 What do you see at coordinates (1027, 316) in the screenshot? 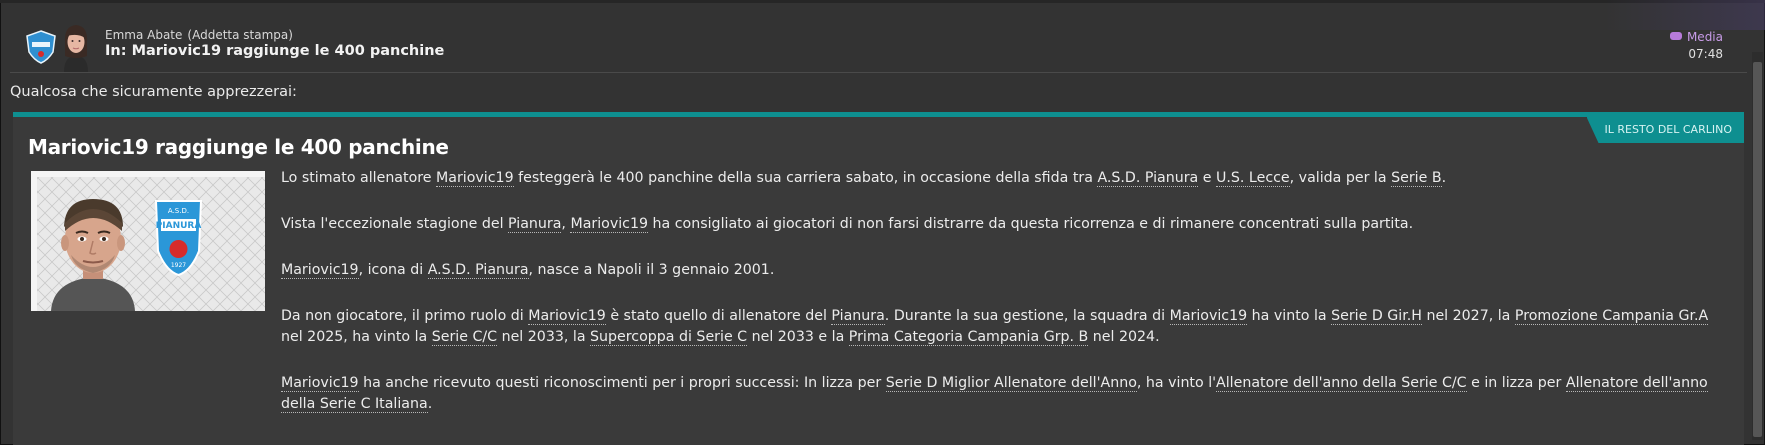
I see `text-run: . Durante la sua gestione, la squadra di` at bounding box center [1027, 316].